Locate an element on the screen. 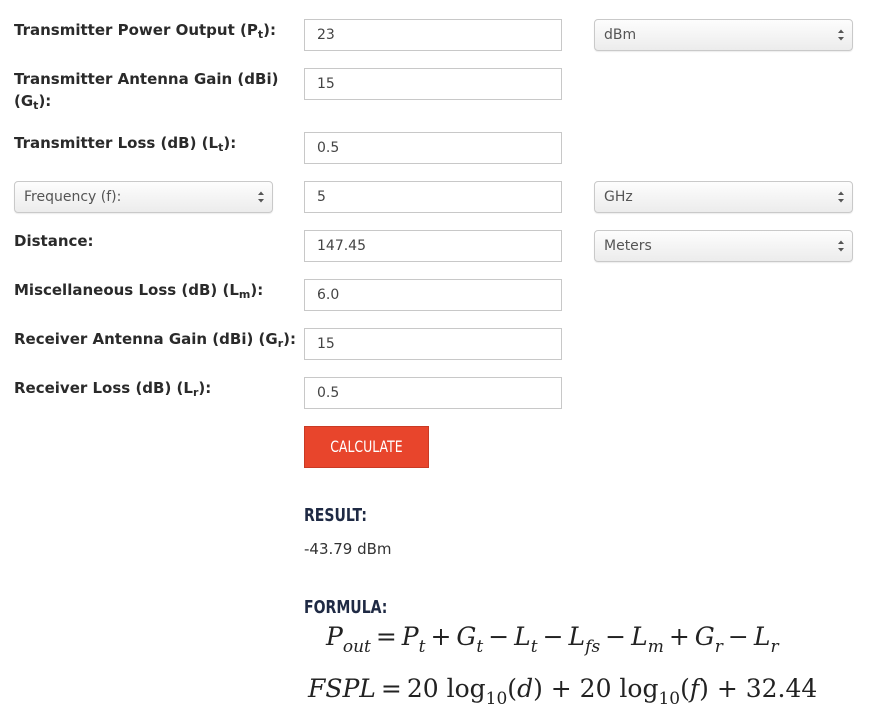 The image size is (870, 722). frequency-input: 5 is located at coordinates (433, 197).